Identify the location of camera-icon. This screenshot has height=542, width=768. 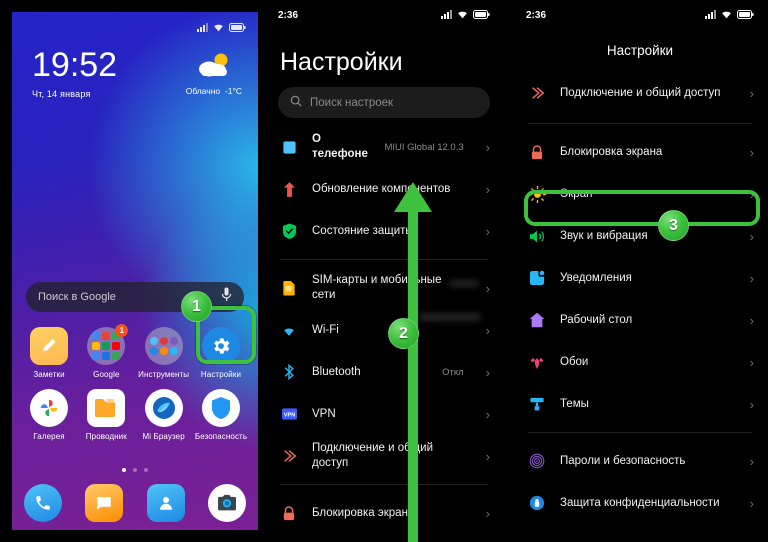
(226, 503).